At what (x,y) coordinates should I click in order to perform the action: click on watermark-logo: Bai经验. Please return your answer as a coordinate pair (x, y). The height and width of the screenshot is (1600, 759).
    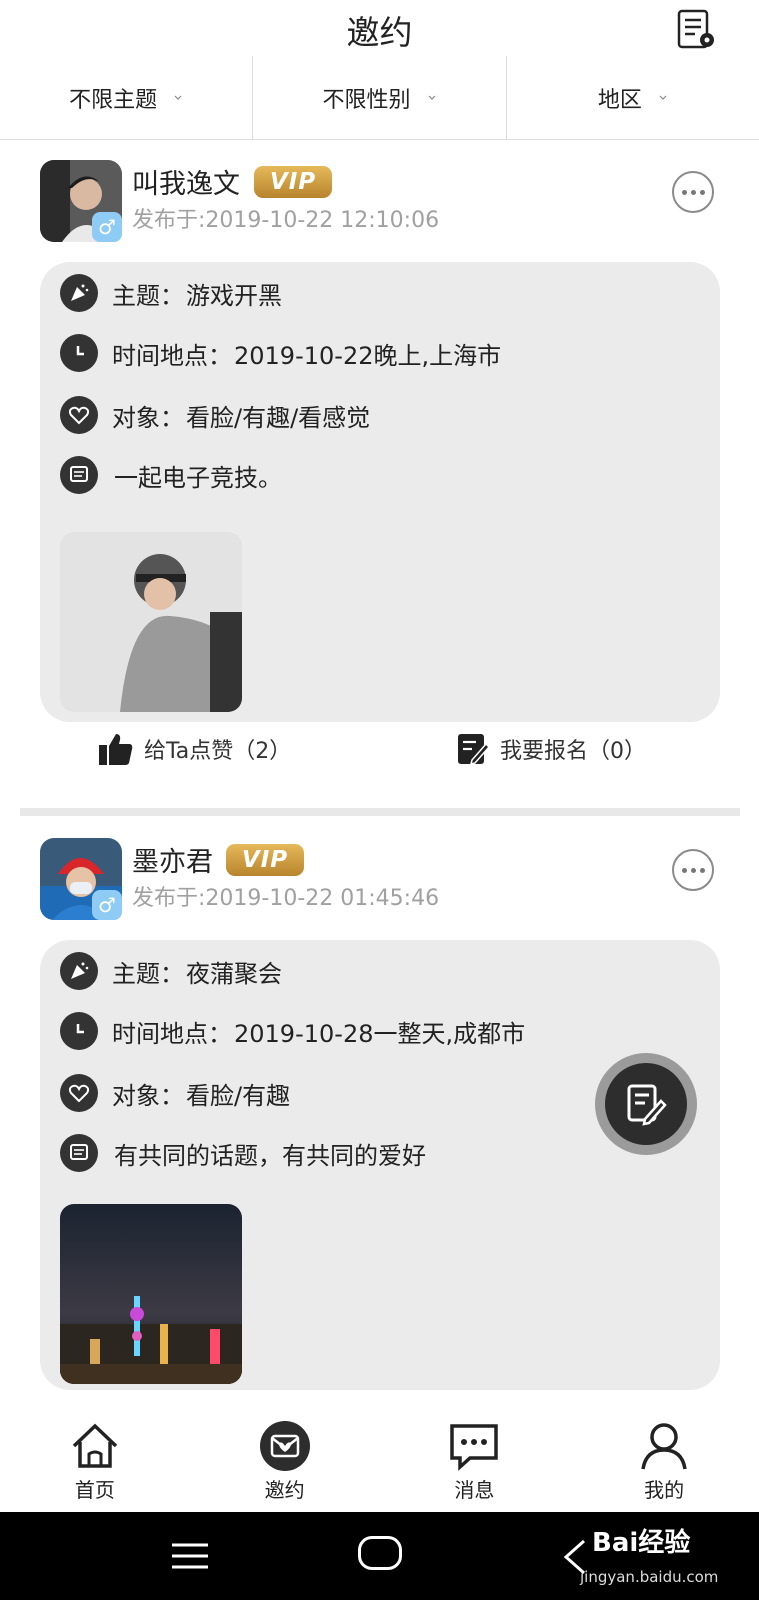
    Looking at the image, I should click on (641, 1543).